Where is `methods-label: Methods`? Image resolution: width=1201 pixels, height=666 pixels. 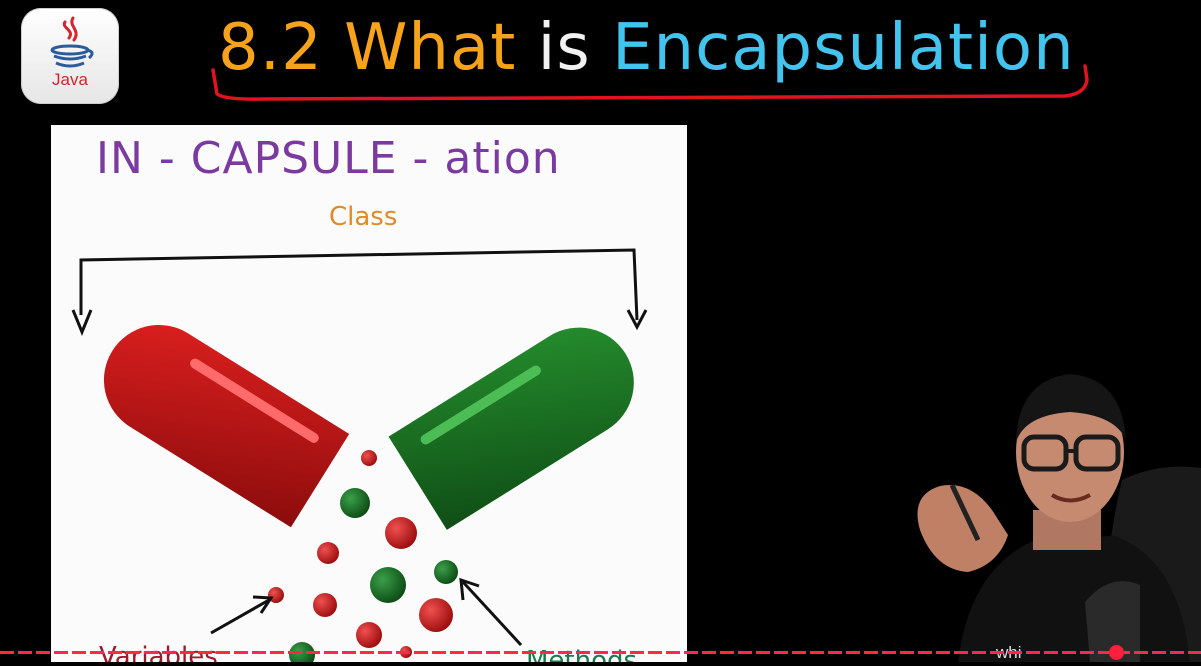 methods-label: Methods is located at coordinates (581, 654).